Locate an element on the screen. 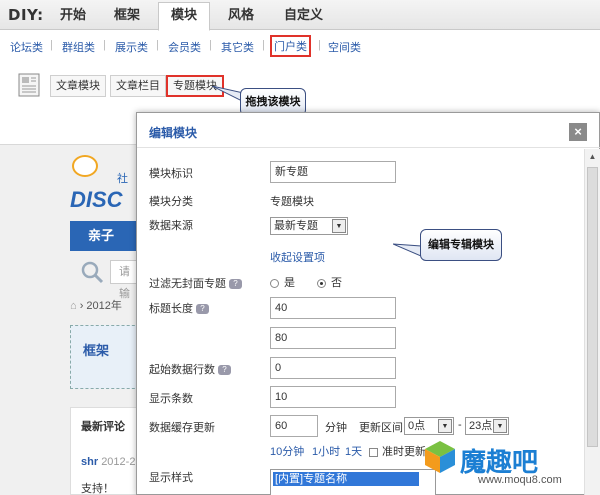 Image resolution: width=600 pixels, height=495 pixels. comments-title: 最新评论 is located at coordinates (103, 427).